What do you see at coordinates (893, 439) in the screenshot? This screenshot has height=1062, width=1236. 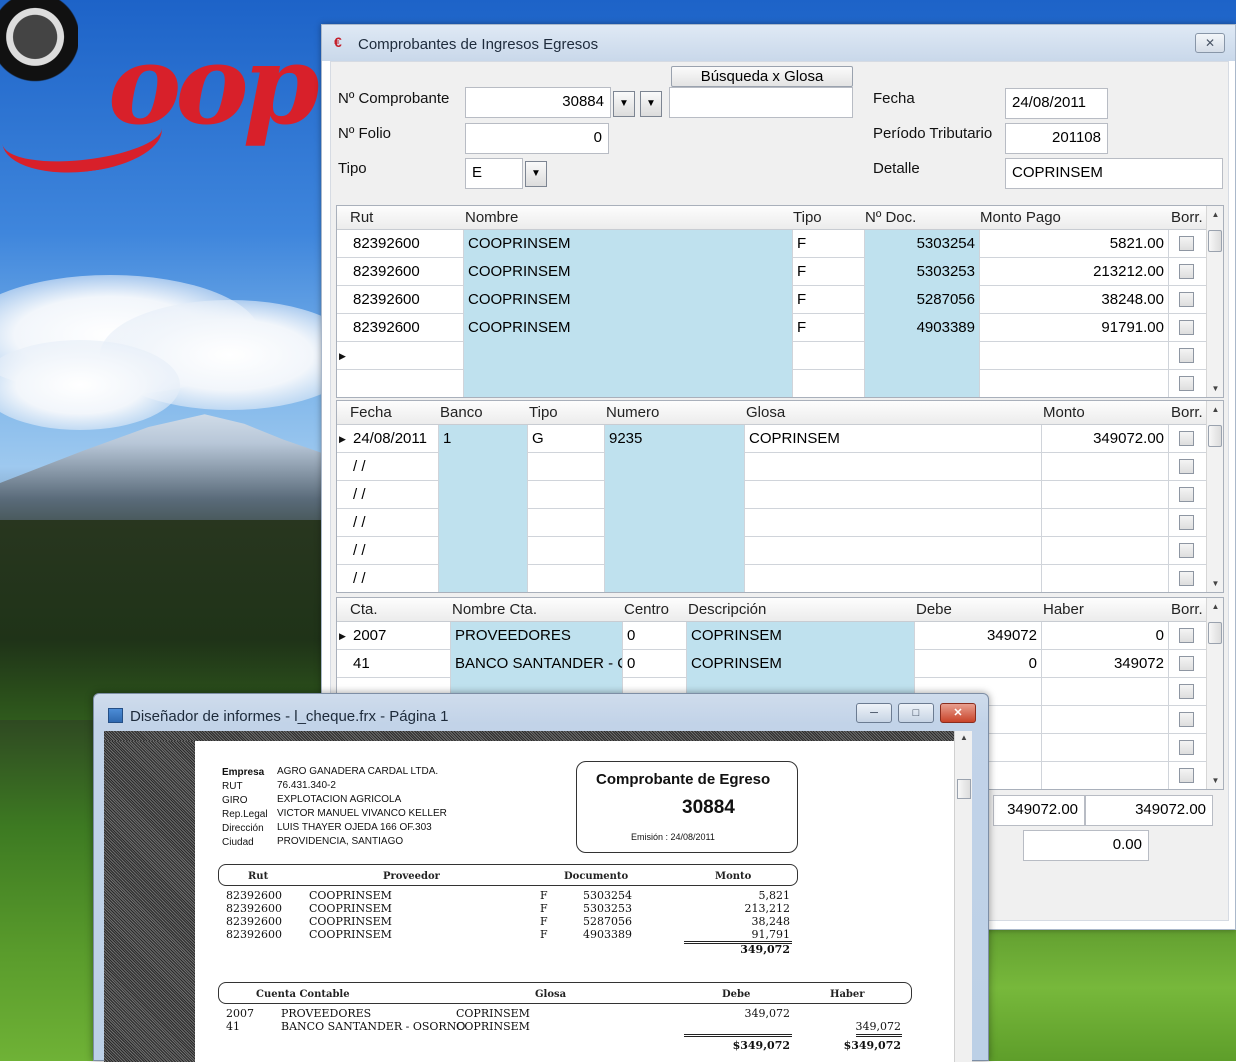 I see `cell-glosa: COPRINSEM` at bounding box center [893, 439].